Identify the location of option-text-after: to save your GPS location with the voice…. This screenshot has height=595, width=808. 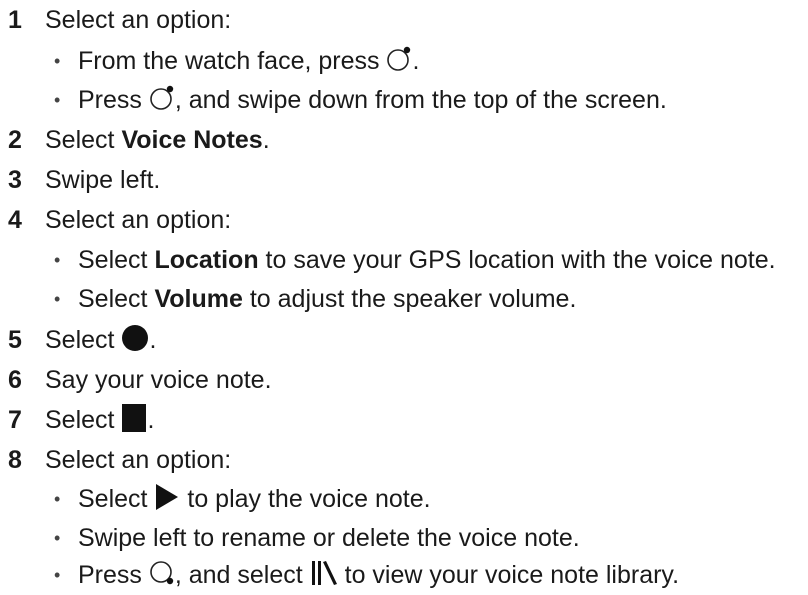
(517, 260).